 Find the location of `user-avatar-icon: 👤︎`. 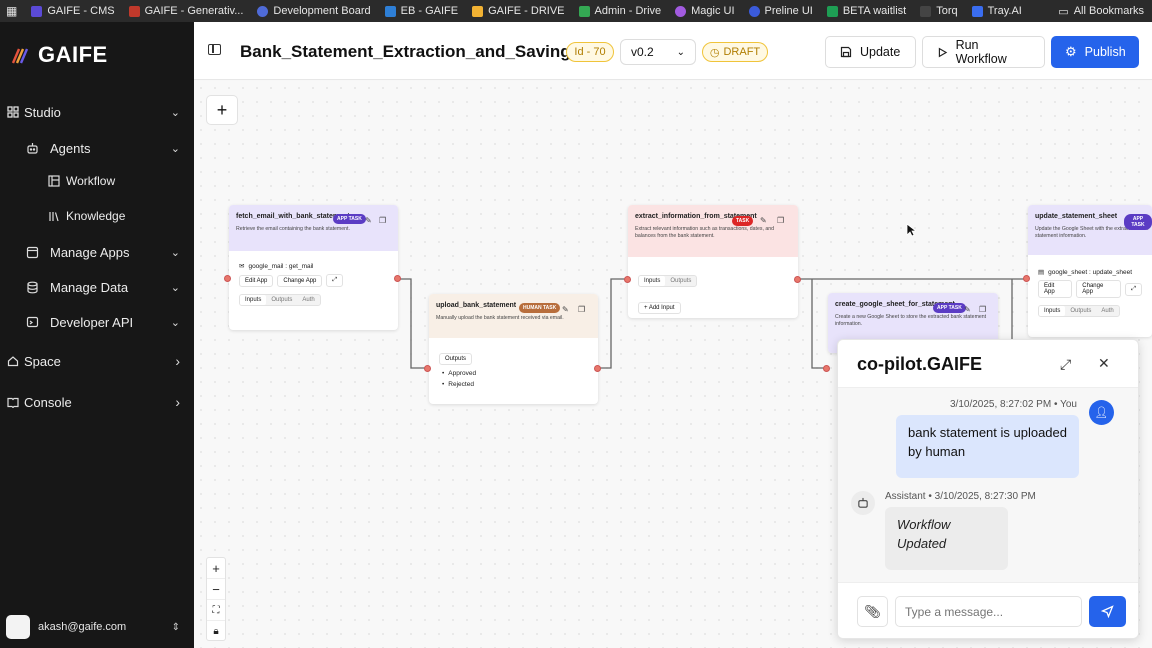

user-avatar-icon: 👤︎ is located at coordinates (1101, 412).